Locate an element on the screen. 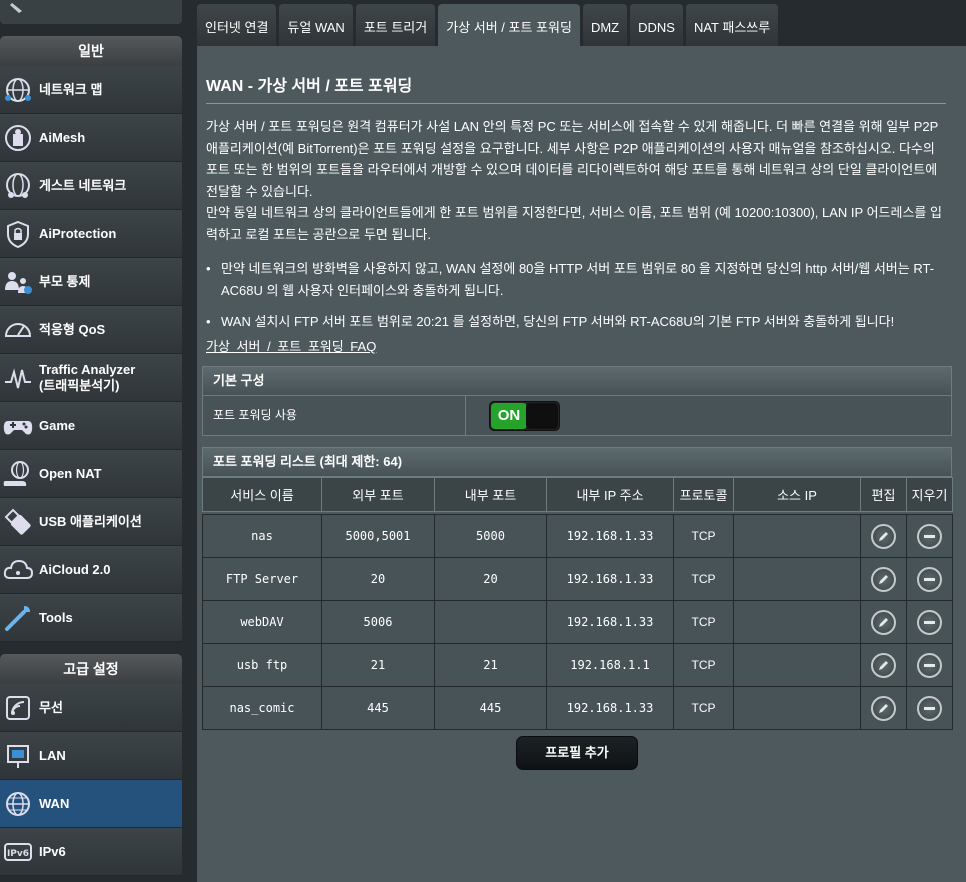 This screenshot has height=882, width=966. sidebar-item-label: USB 애플리케이션 is located at coordinates (90, 521).